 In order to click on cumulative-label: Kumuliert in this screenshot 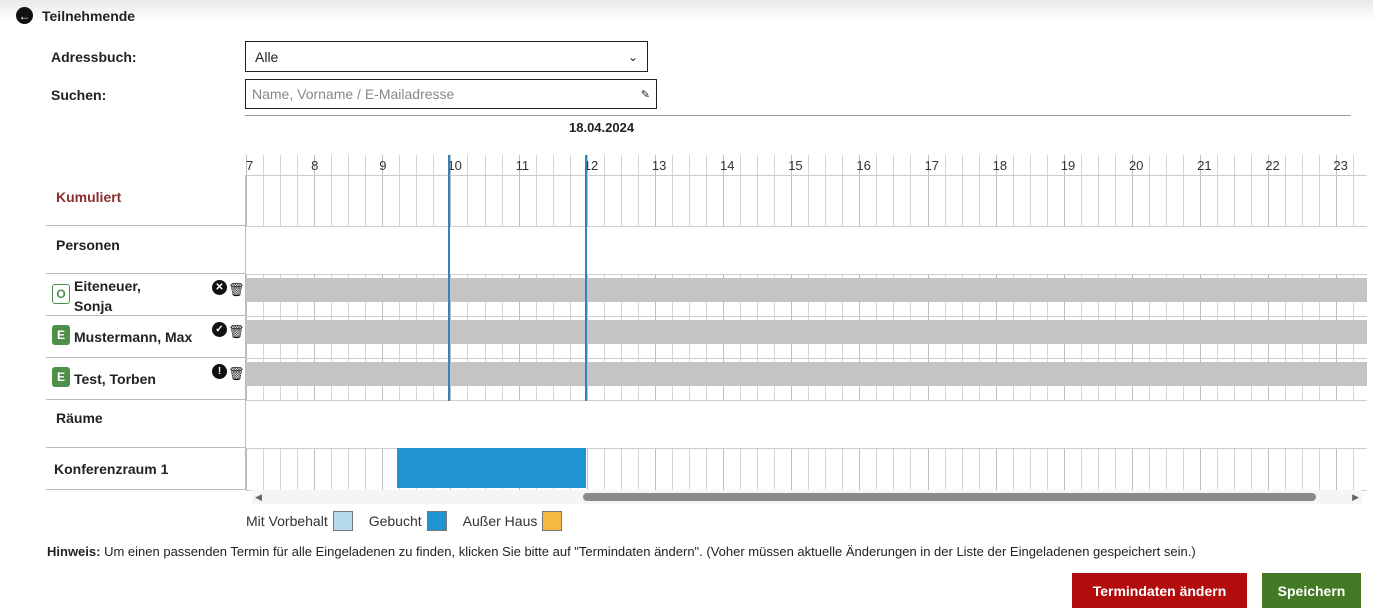, I will do `click(89, 197)`.